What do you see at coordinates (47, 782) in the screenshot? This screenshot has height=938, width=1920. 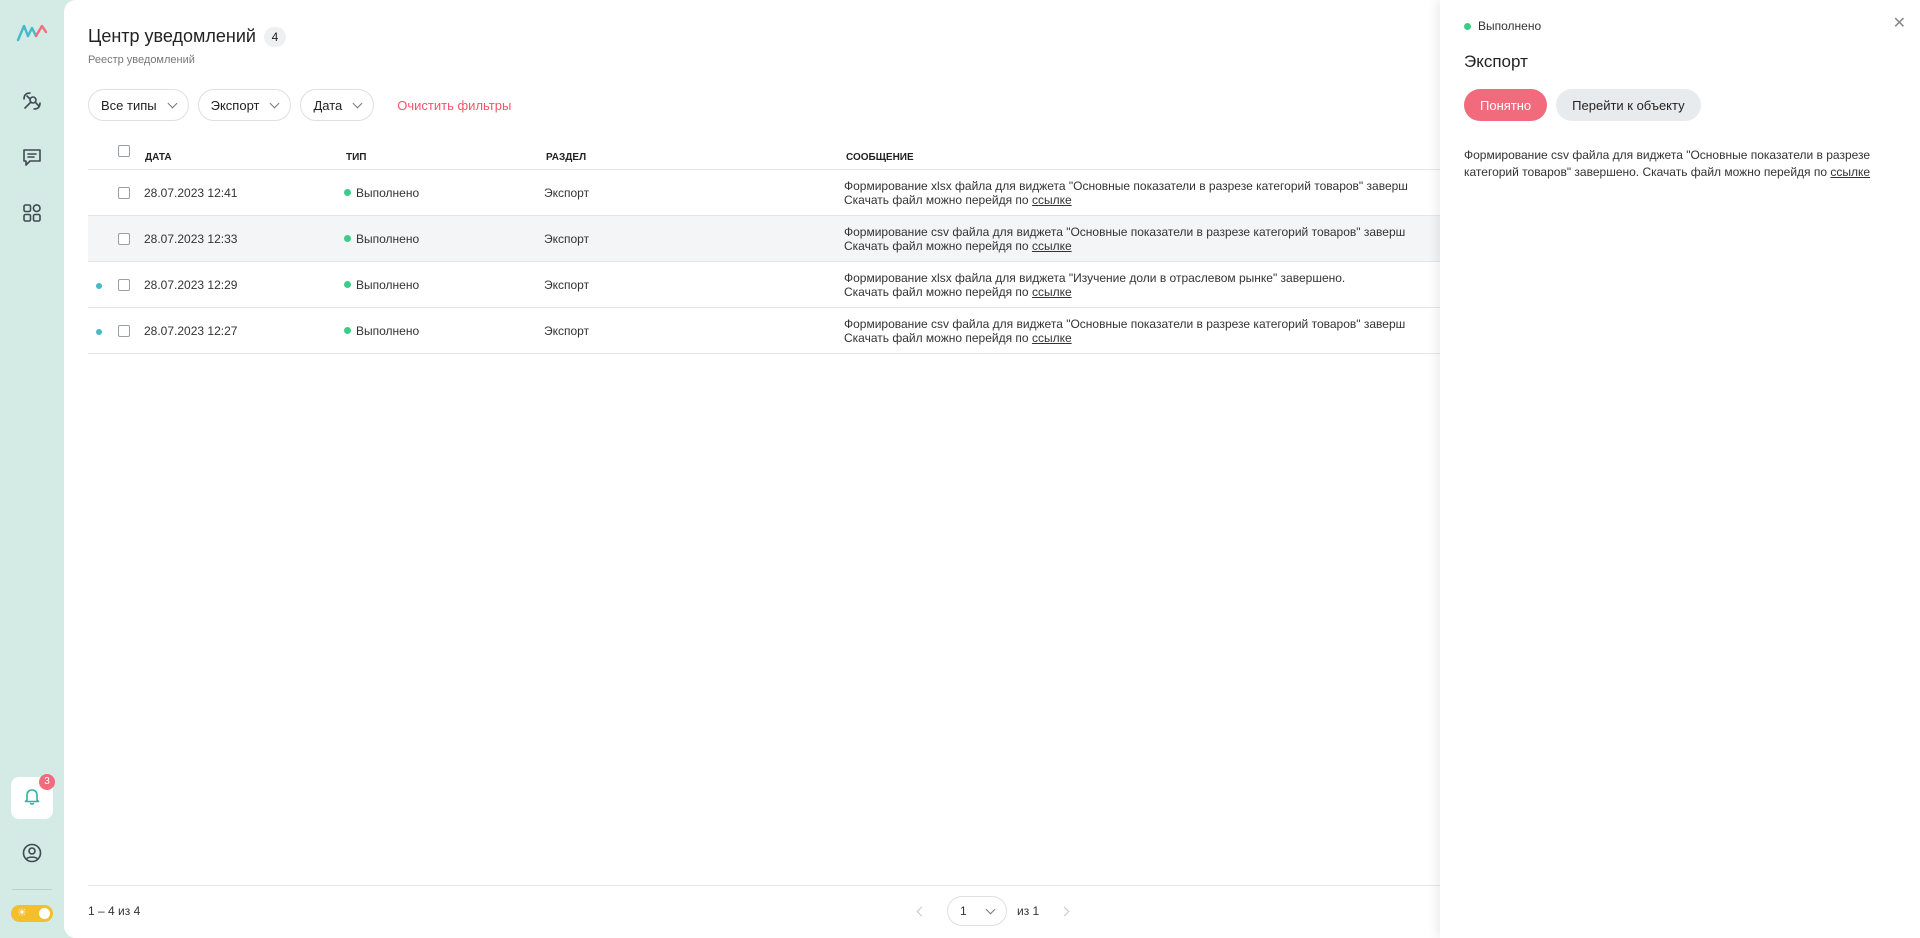 I see `notifications-badge: 3` at bounding box center [47, 782].